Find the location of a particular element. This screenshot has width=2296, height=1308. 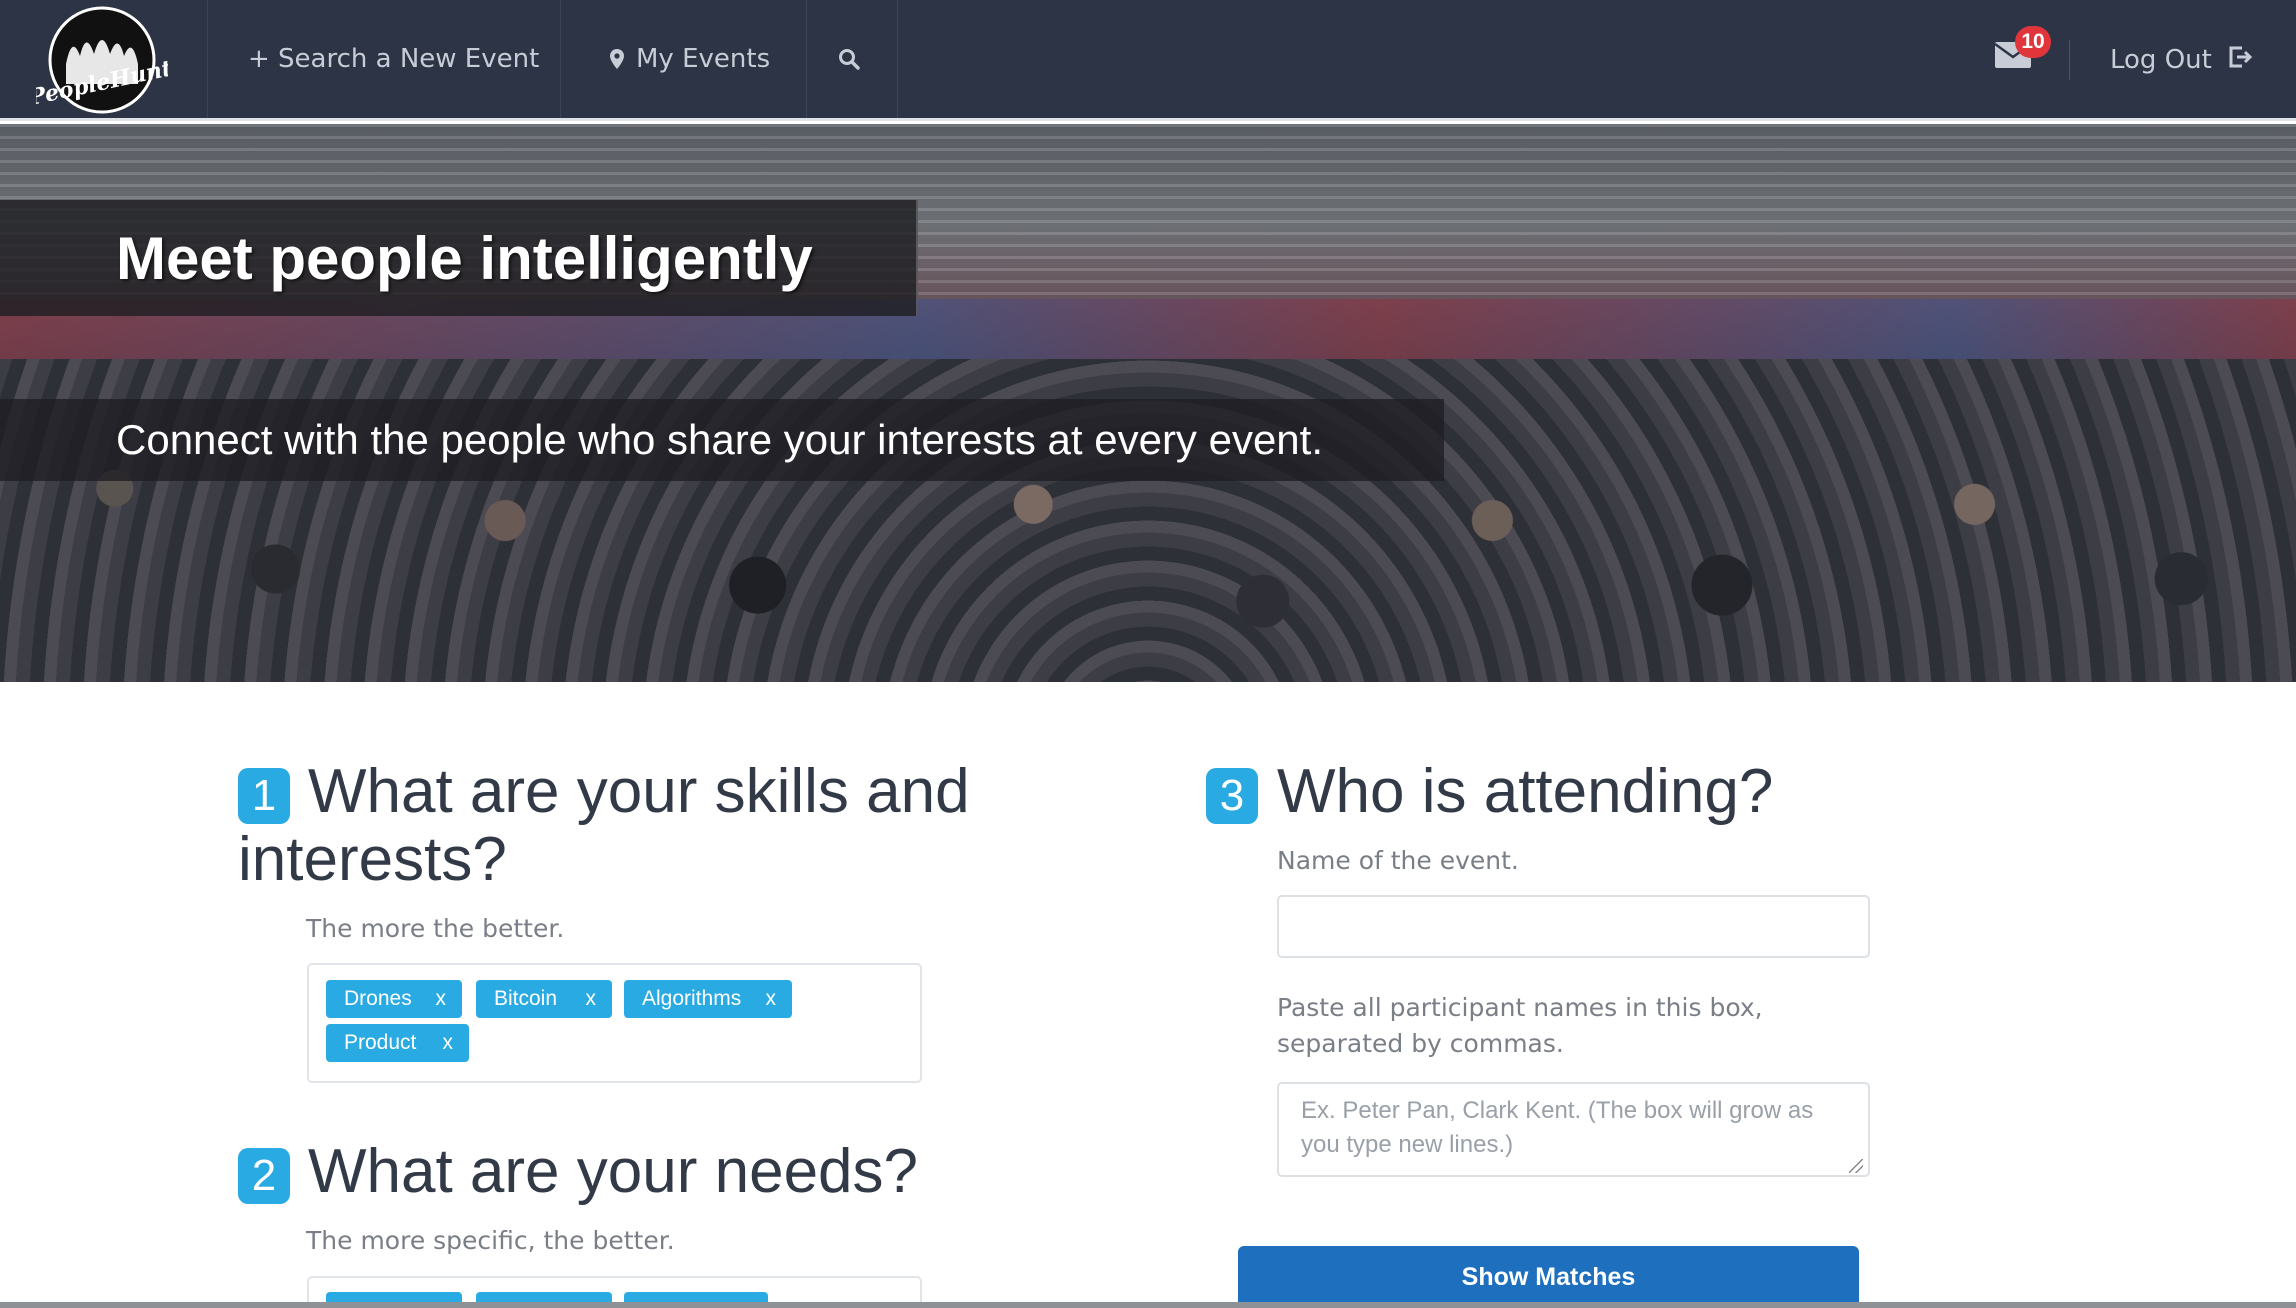

logout-icon is located at coordinates (2232, 60).